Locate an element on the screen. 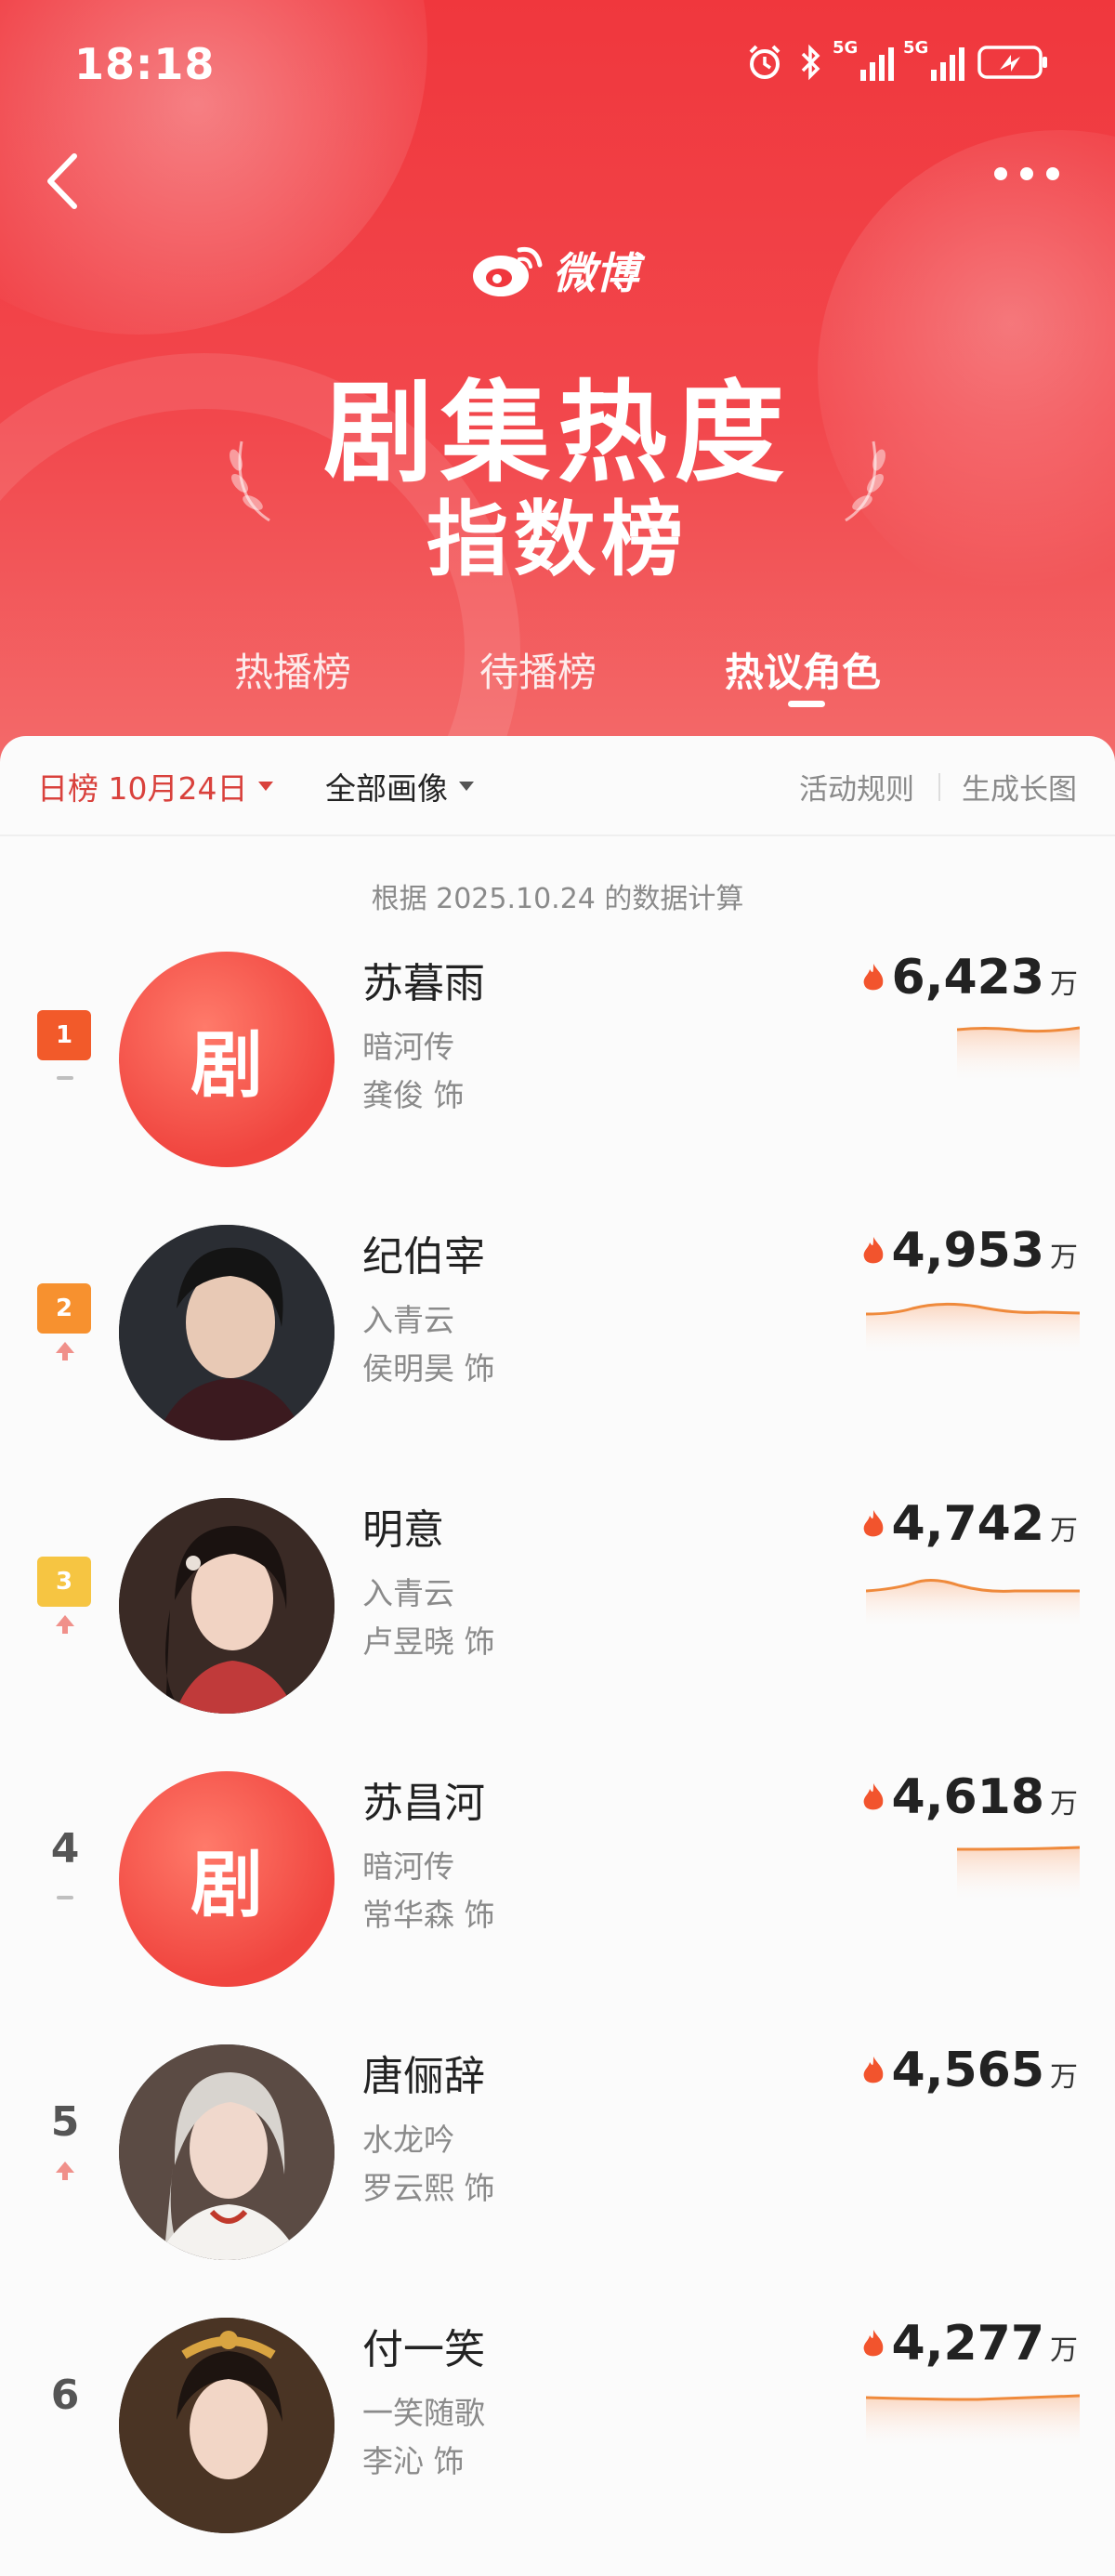 This screenshot has height=2576, width=1115. date-filter-dropdown: 日榜 10月24日 is located at coordinates (155, 786).